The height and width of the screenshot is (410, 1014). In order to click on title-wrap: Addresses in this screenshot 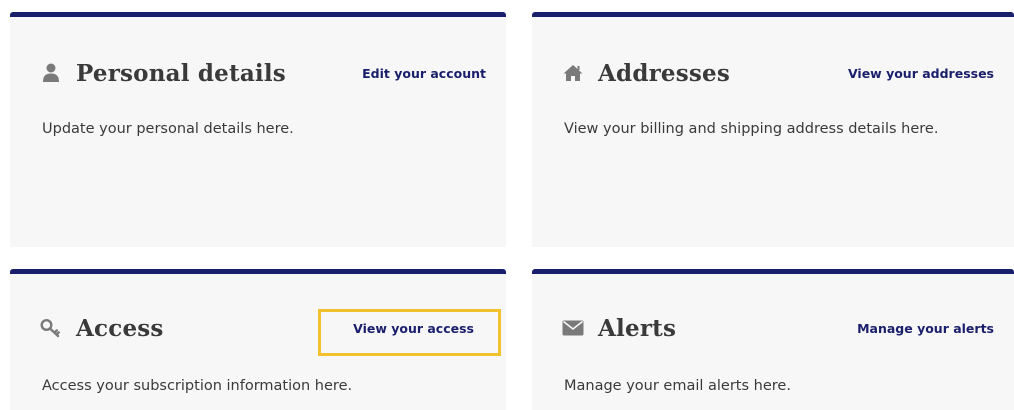, I will do `click(646, 73)`.